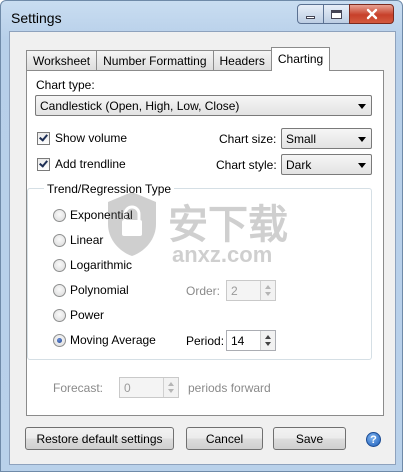  What do you see at coordinates (99, 290) in the screenshot?
I see `radio-polynomial-label: Polynomial` at bounding box center [99, 290].